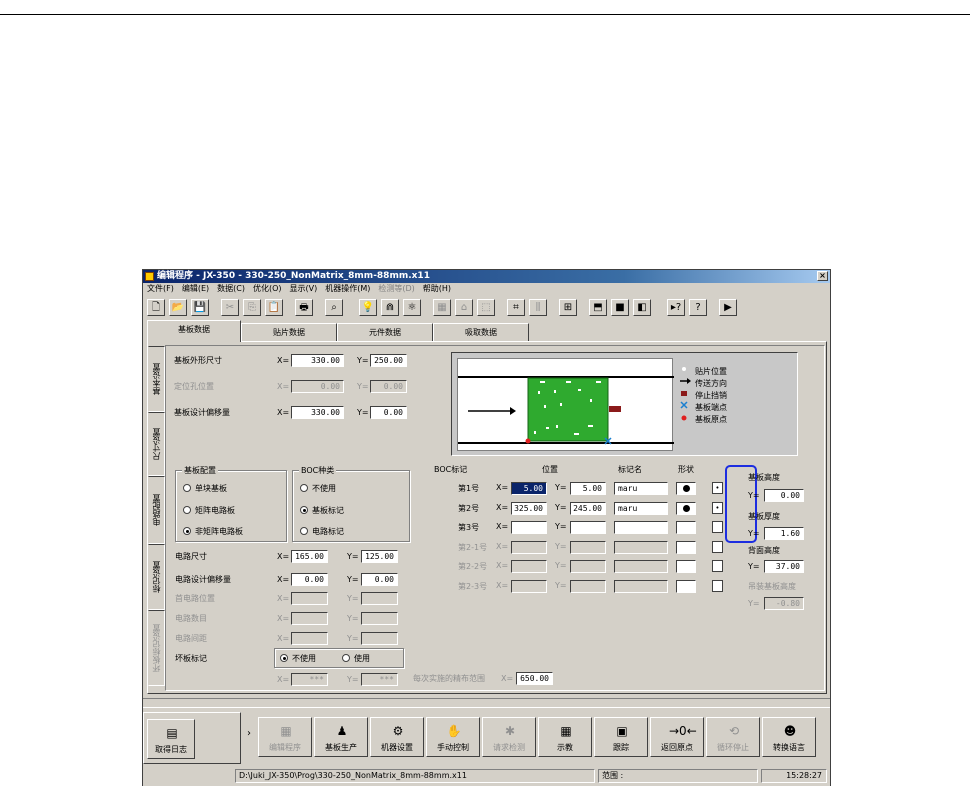 This screenshot has height=787, width=970. What do you see at coordinates (516, 307) in the screenshot?
I see `teach-icon: ⌗` at bounding box center [516, 307].